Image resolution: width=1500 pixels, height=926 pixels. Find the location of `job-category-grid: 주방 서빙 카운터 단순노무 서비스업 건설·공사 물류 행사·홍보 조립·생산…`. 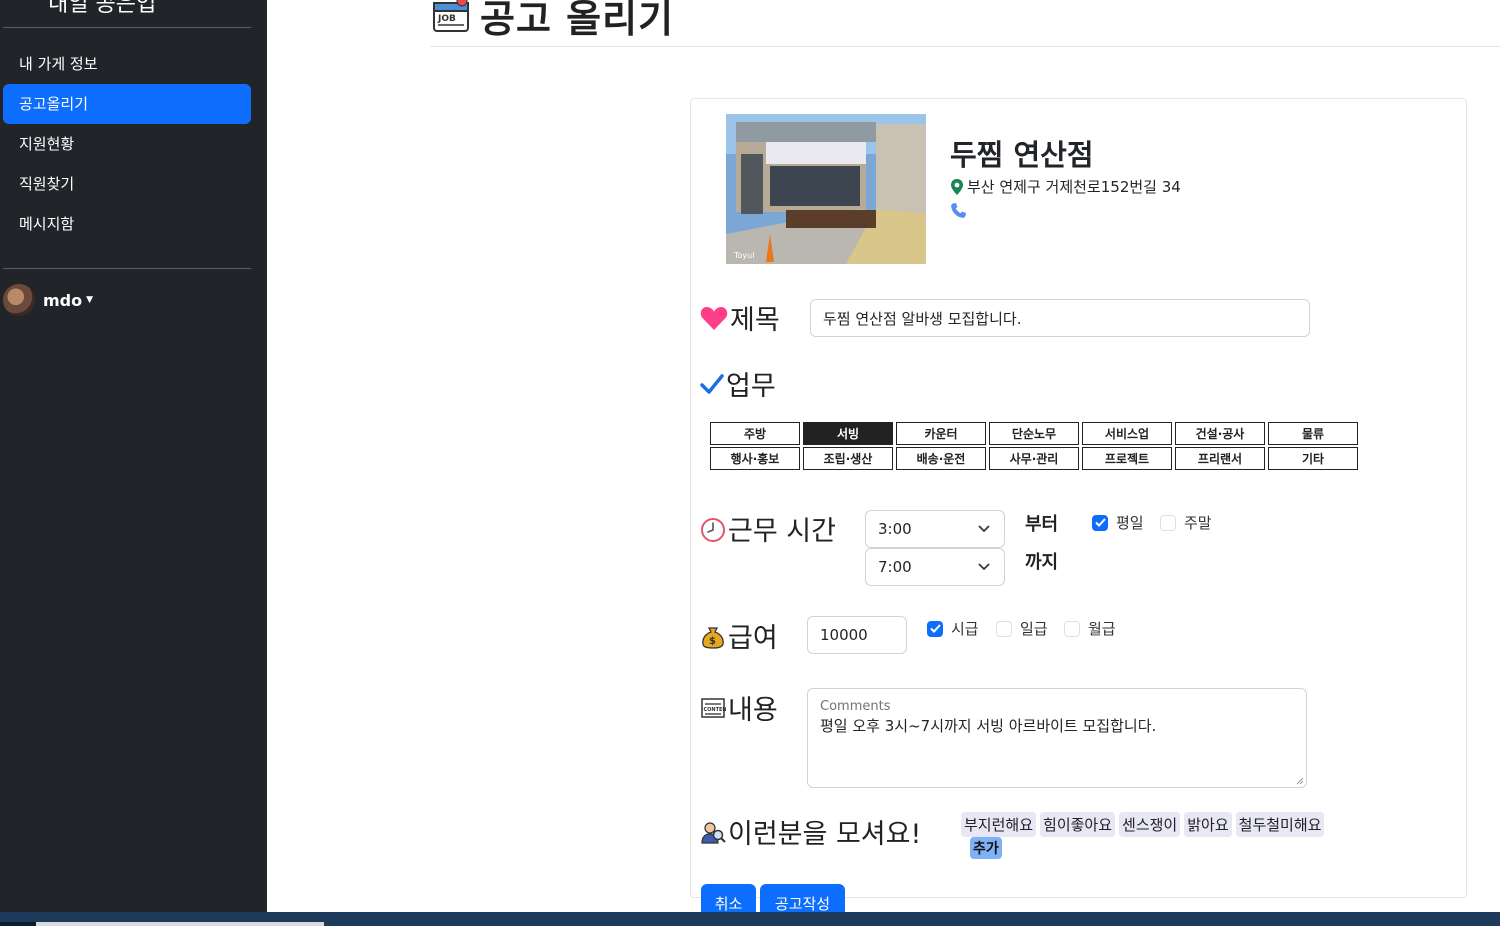

job-category-grid: 주방 서빙 카운터 단순노무 서비스업 건설·공사 물류 행사·홍보 조립·생산… is located at coordinates (1034, 446).